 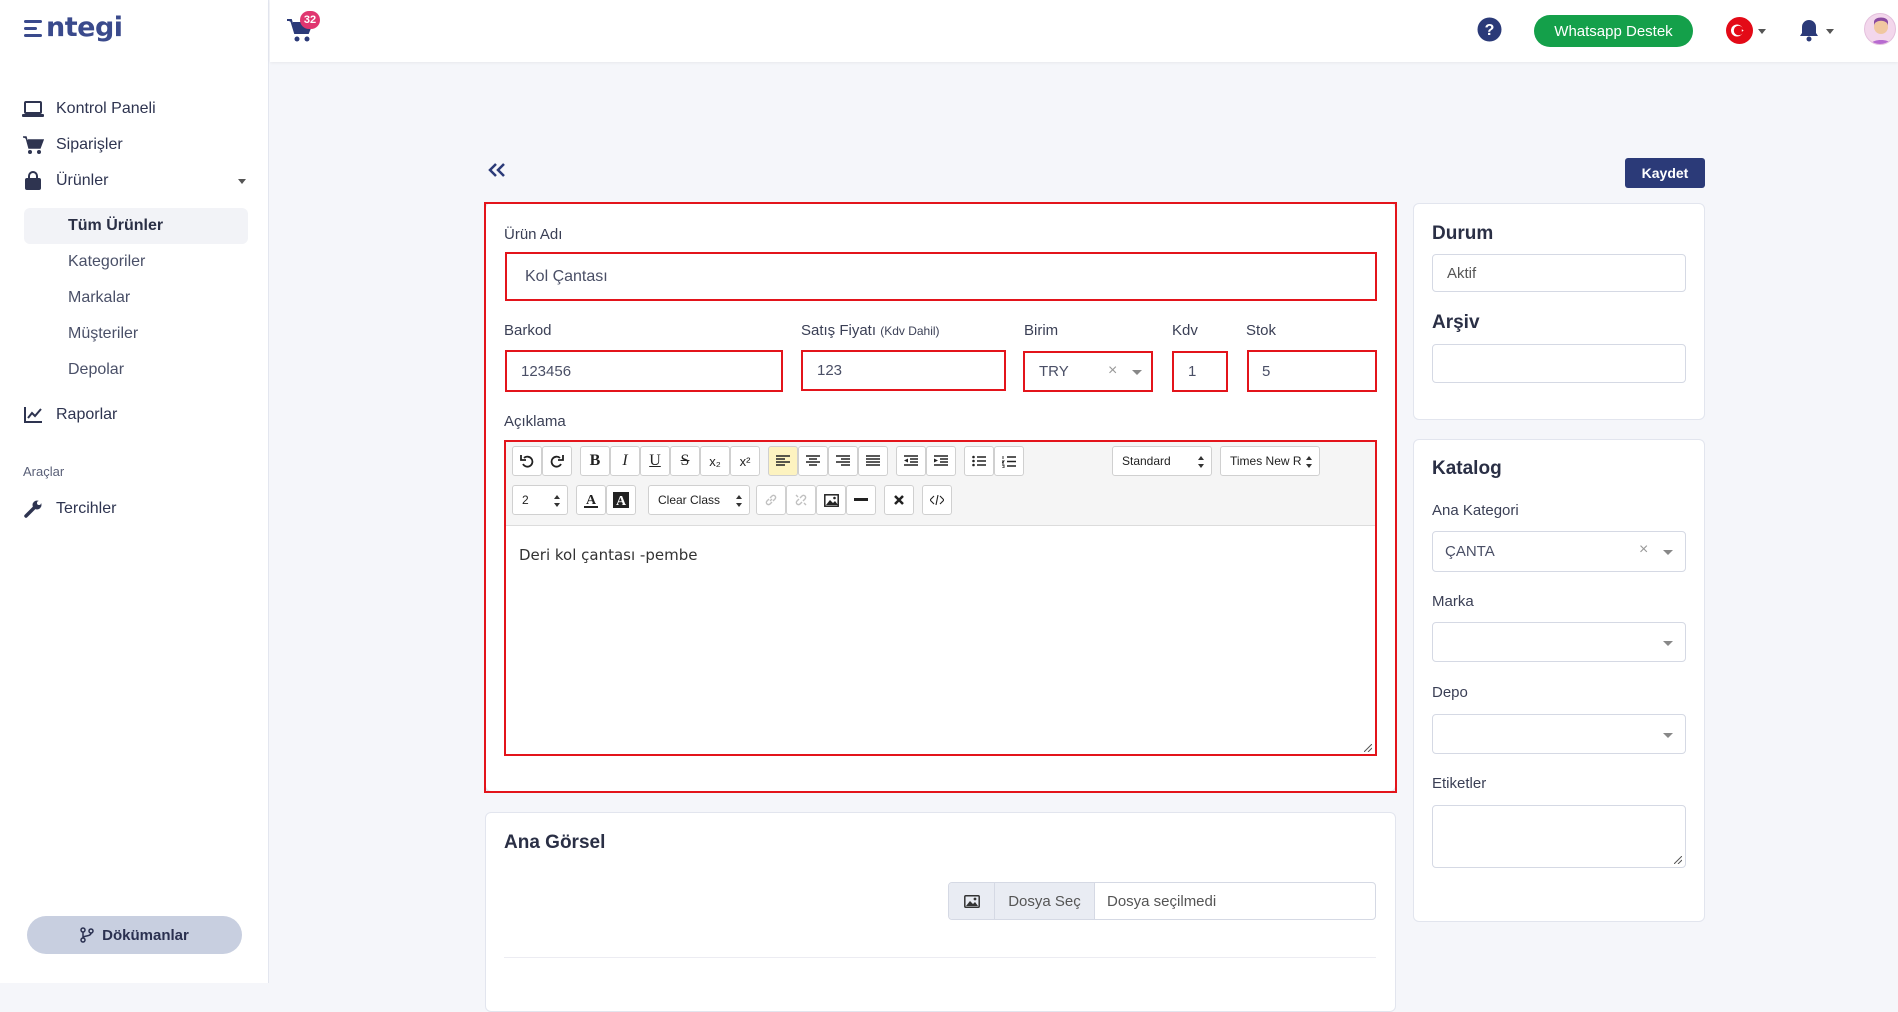 What do you see at coordinates (1762, 31) in the screenshot?
I see `language-caret-icon` at bounding box center [1762, 31].